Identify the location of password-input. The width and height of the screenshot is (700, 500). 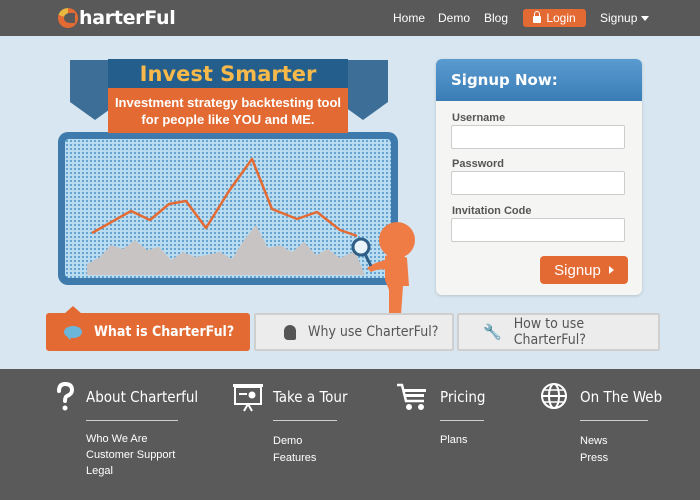
(538, 183).